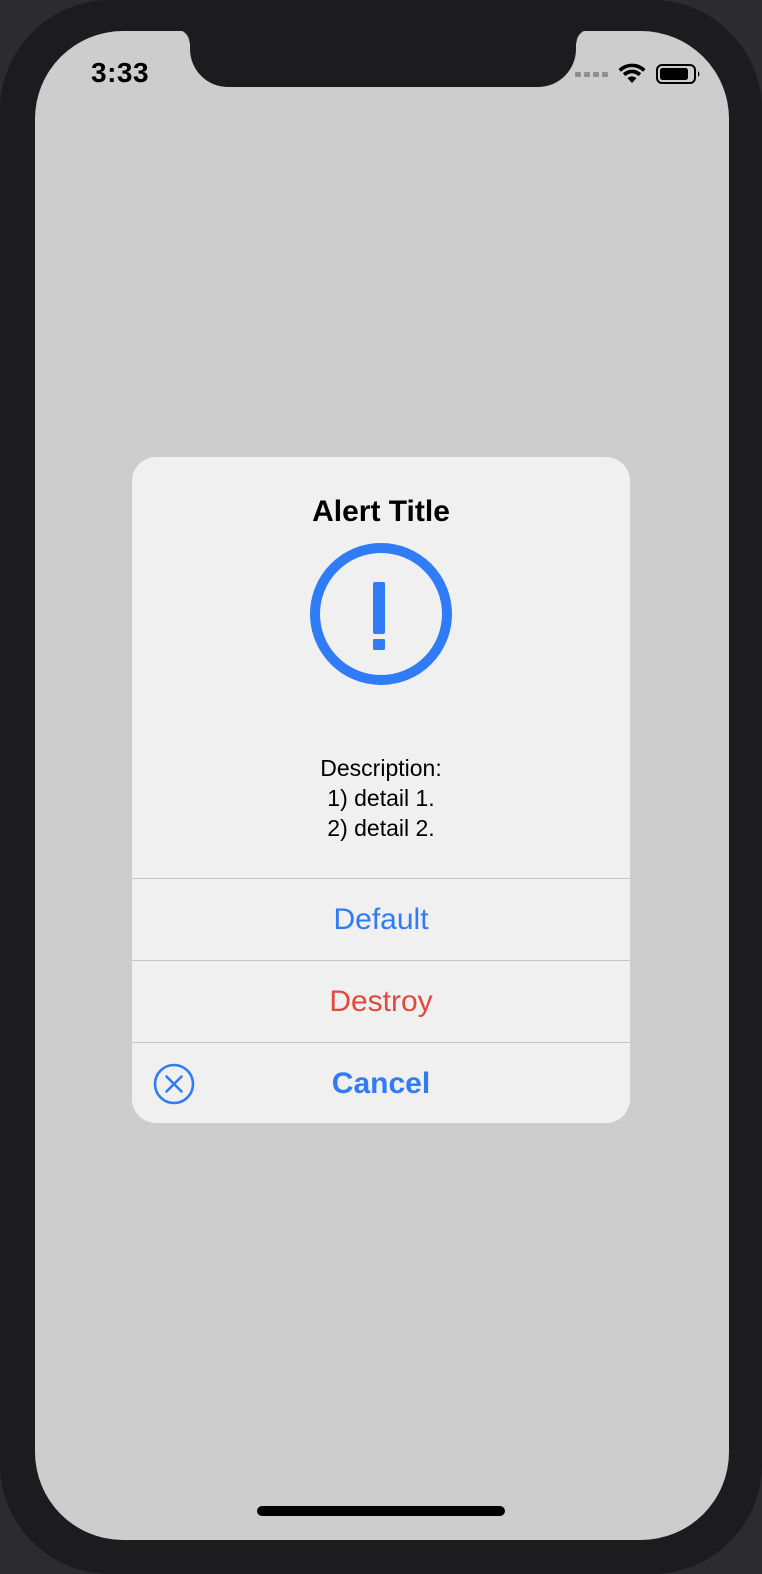  Describe the element at coordinates (174, 1084) in the screenshot. I see `close-circle-icon` at that location.